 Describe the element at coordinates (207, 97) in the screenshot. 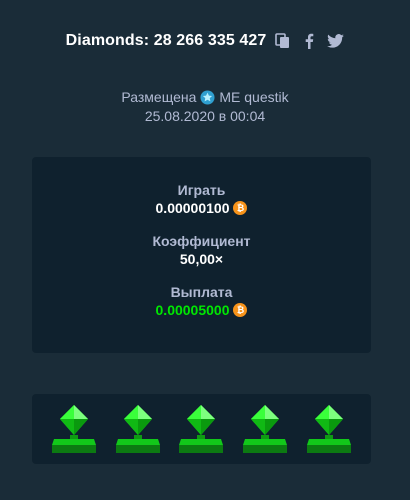

I see `vip-star-icon` at that location.